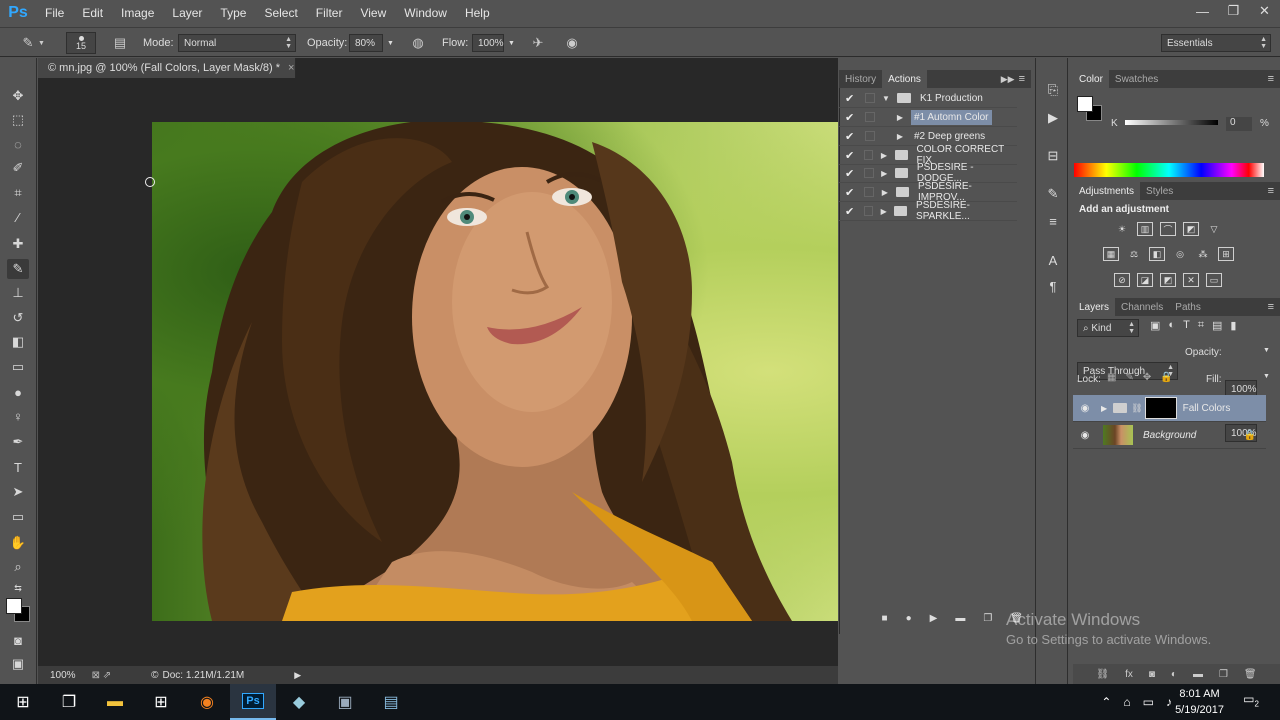  What do you see at coordinates (1053, 260) in the screenshot?
I see `character-panel-icon: A` at bounding box center [1053, 260].